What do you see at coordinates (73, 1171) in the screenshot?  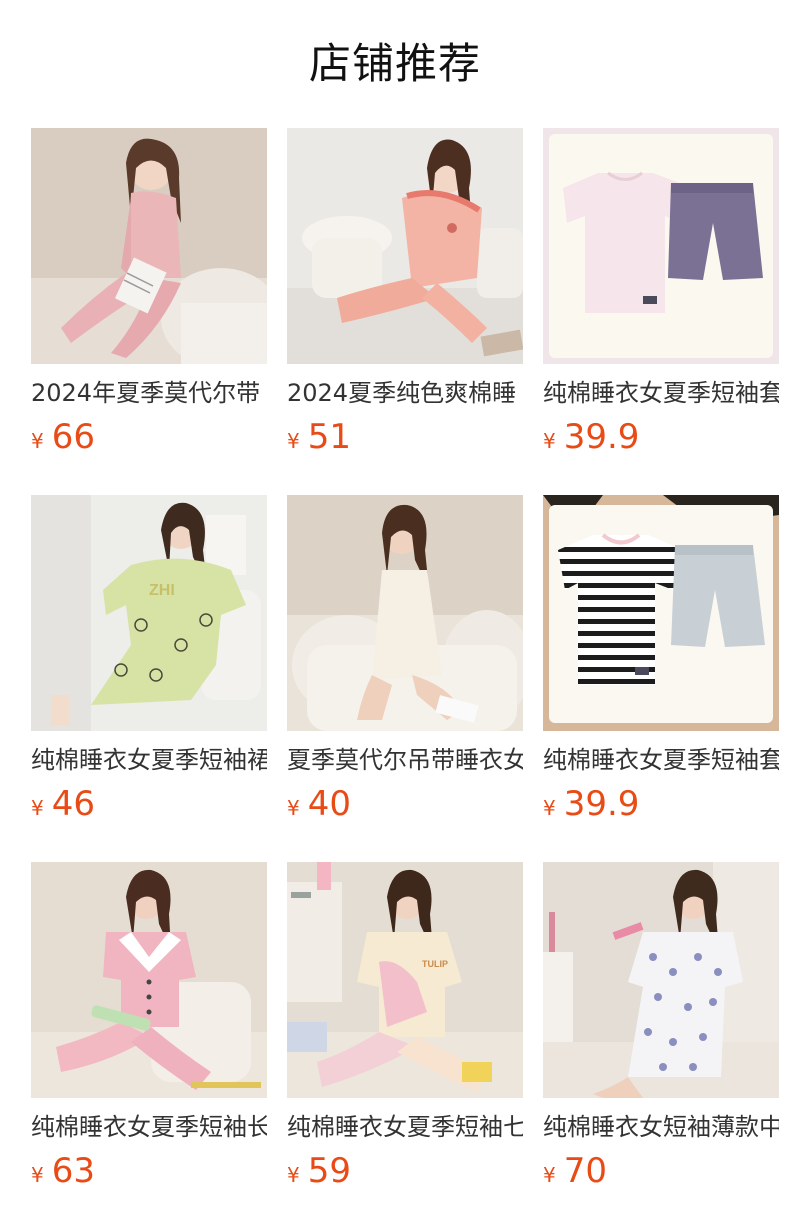 I see `price-amount: 63` at bounding box center [73, 1171].